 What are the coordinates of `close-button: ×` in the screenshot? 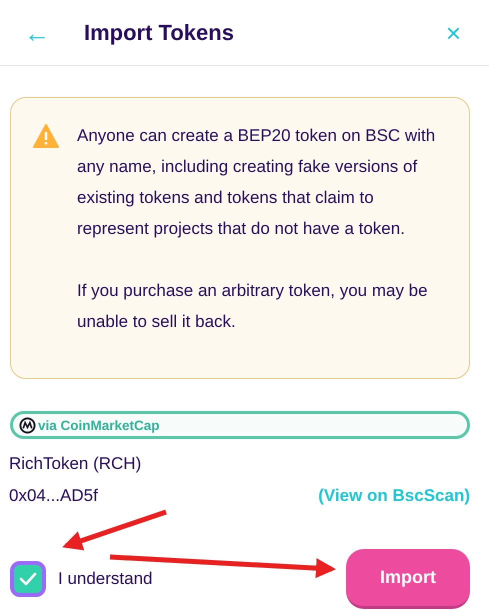 It's located at (453, 33).